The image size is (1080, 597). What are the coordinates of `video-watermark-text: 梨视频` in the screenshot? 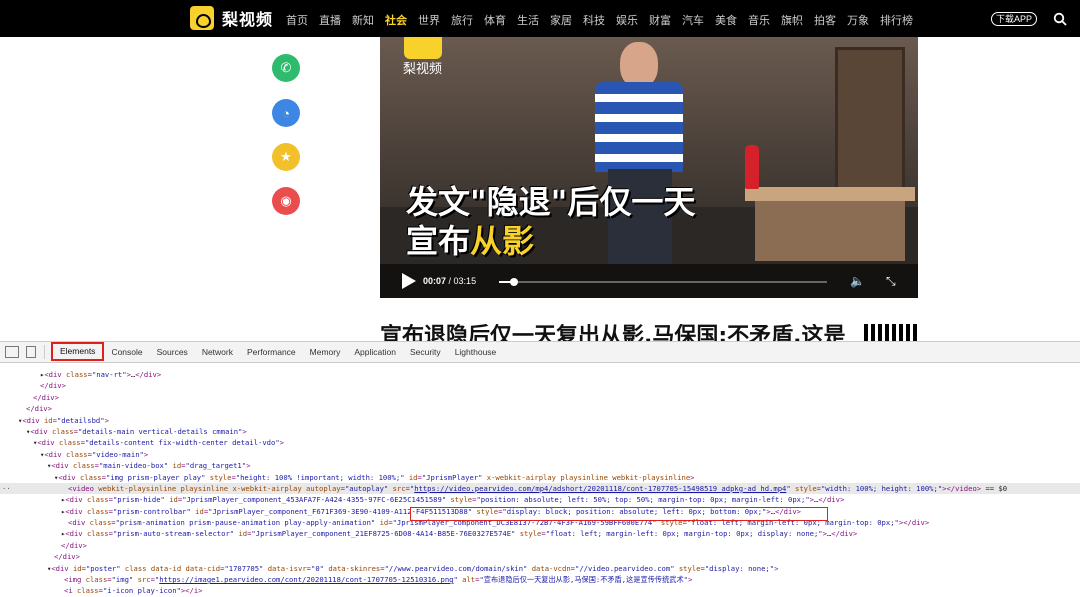 It's located at (423, 68).